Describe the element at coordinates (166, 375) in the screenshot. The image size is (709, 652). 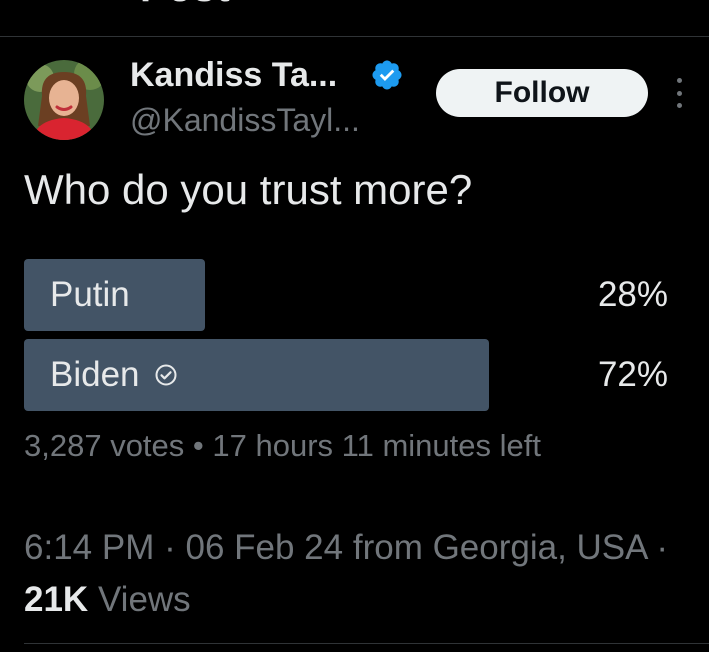
I see `check-circle-icon` at that location.